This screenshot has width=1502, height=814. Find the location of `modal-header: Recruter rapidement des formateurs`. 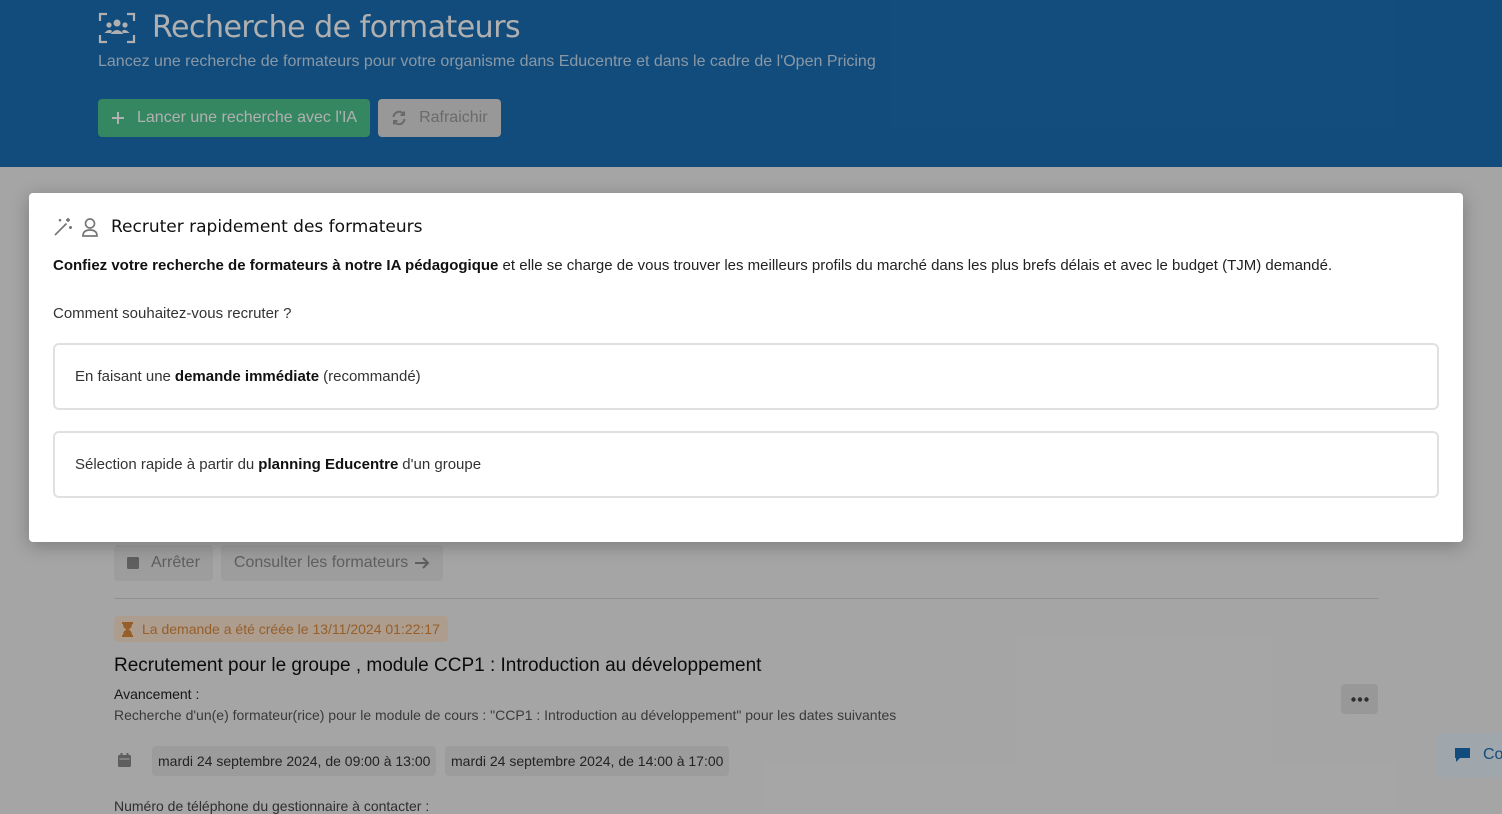

modal-header: Recruter rapidement des formateurs is located at coordinates (237, 227).